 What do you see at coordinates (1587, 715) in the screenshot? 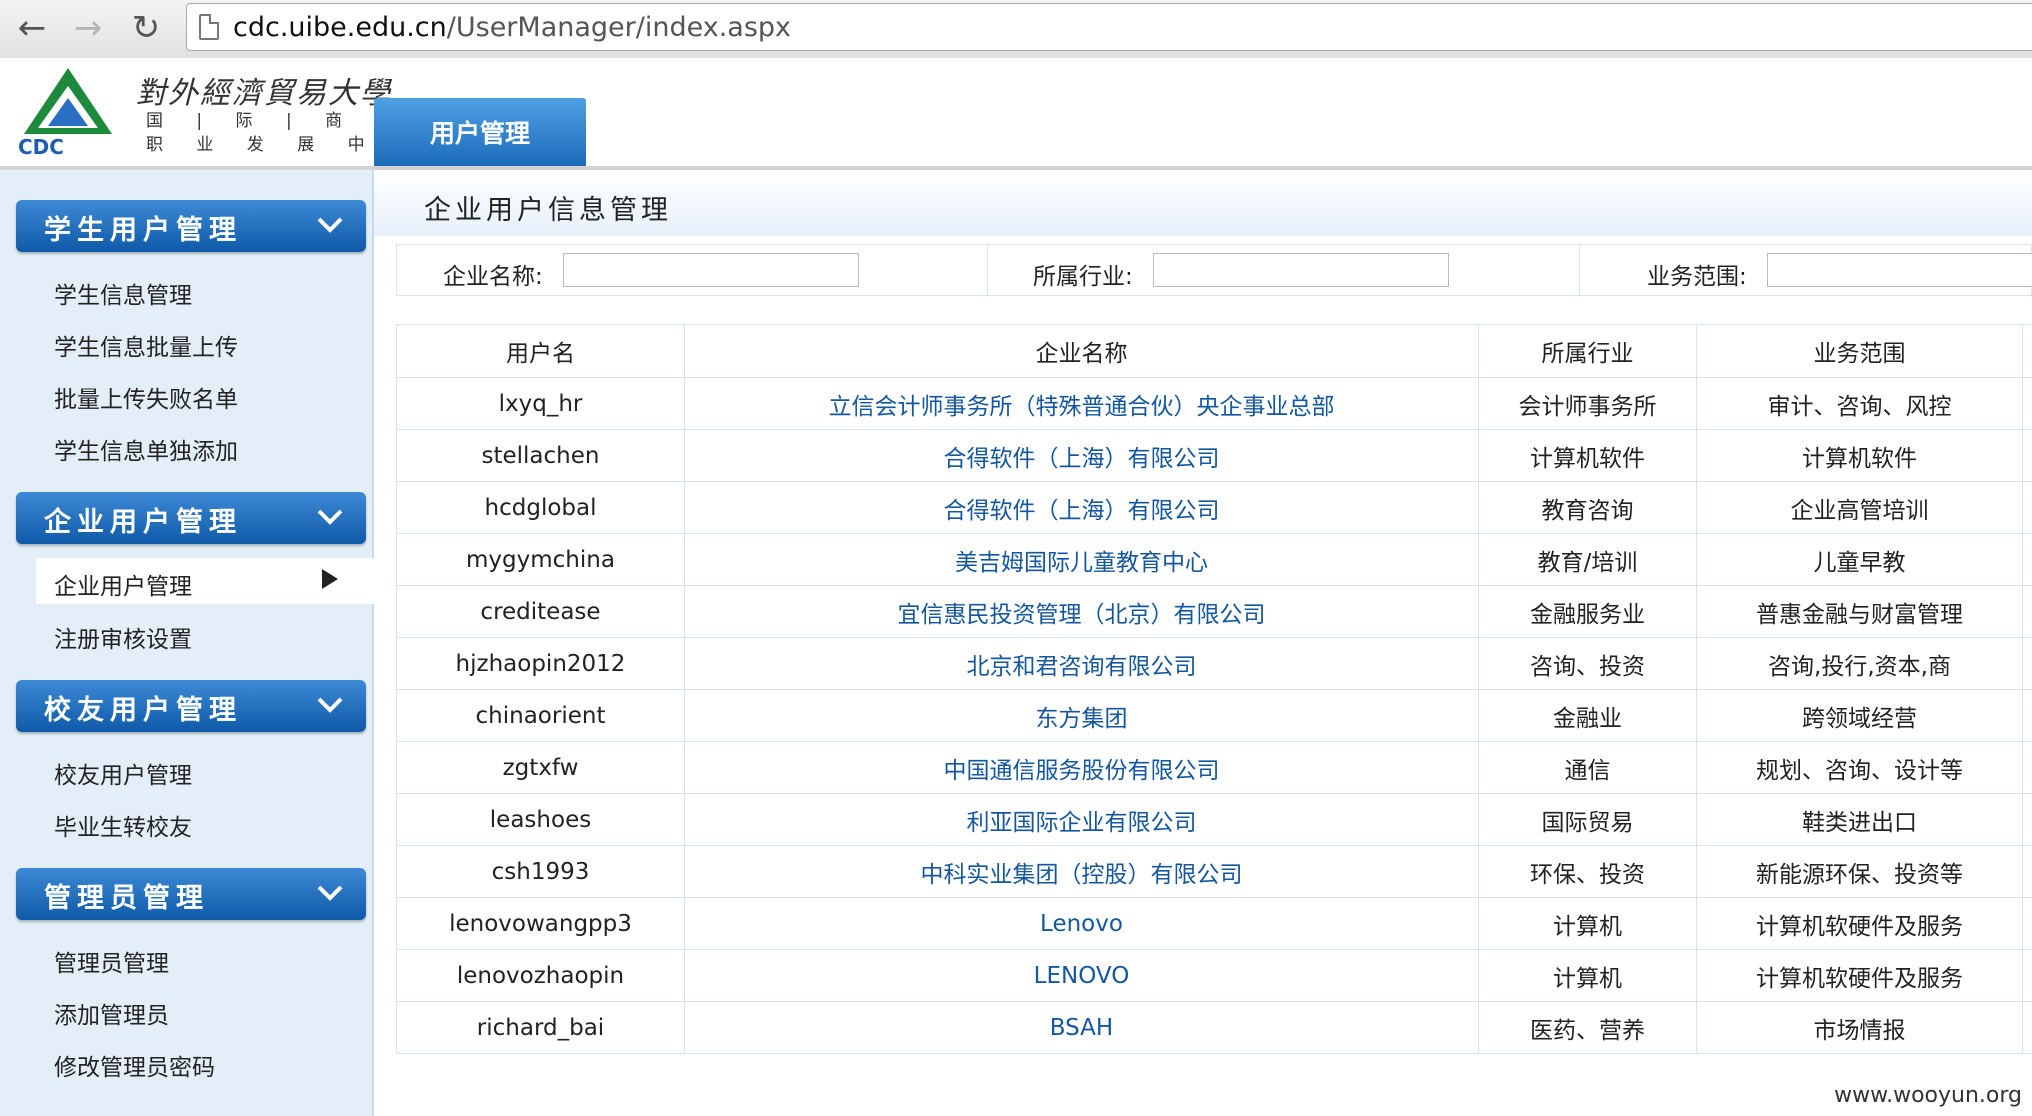
I see `cell-industry: 金融业` at bounding box center [1587, 715].